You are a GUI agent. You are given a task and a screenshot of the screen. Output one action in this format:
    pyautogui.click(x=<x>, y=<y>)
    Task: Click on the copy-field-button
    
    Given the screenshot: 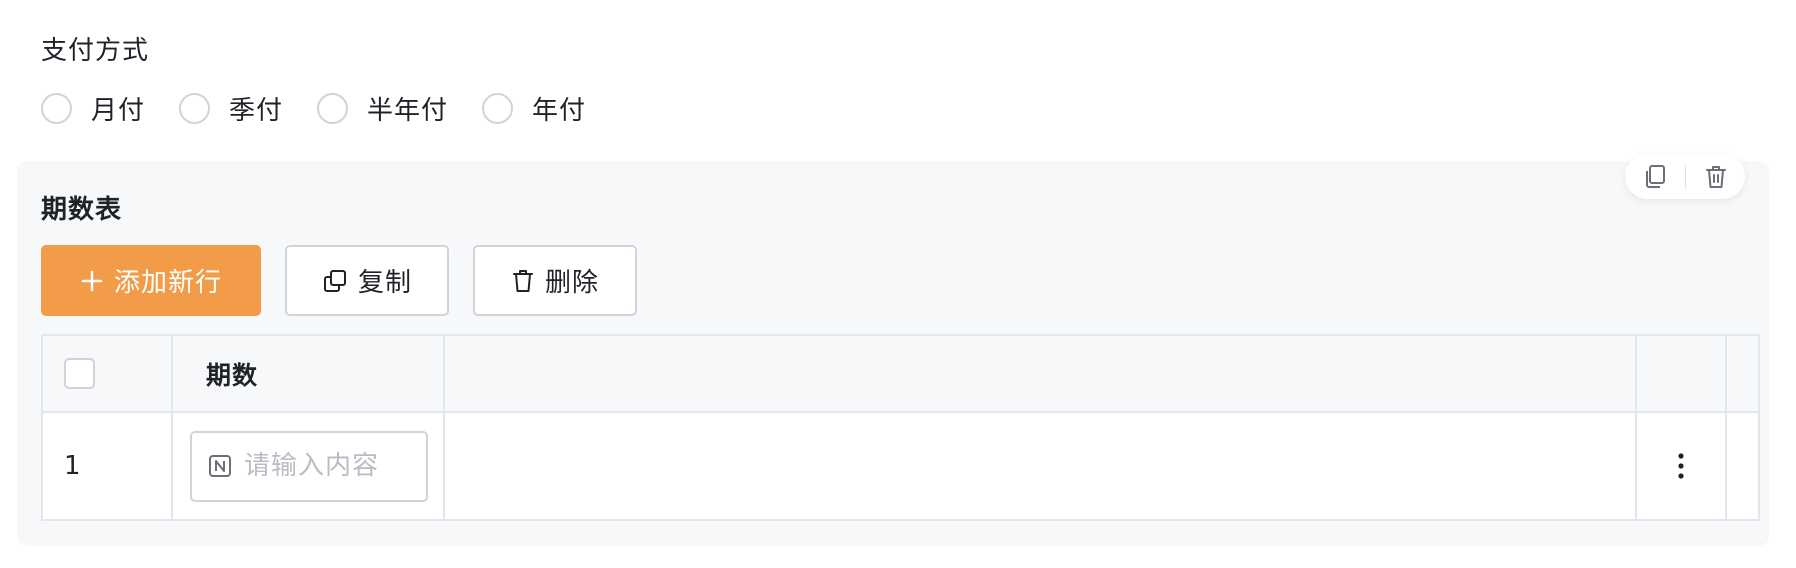 What is the action you would take?
    pyautogui.click(x=1655, y=177)
    